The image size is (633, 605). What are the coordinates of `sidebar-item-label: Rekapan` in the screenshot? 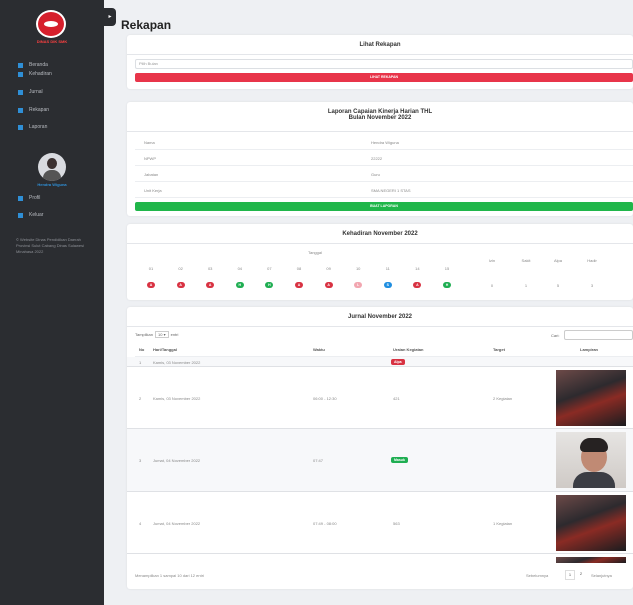 It's located at (39, 110).